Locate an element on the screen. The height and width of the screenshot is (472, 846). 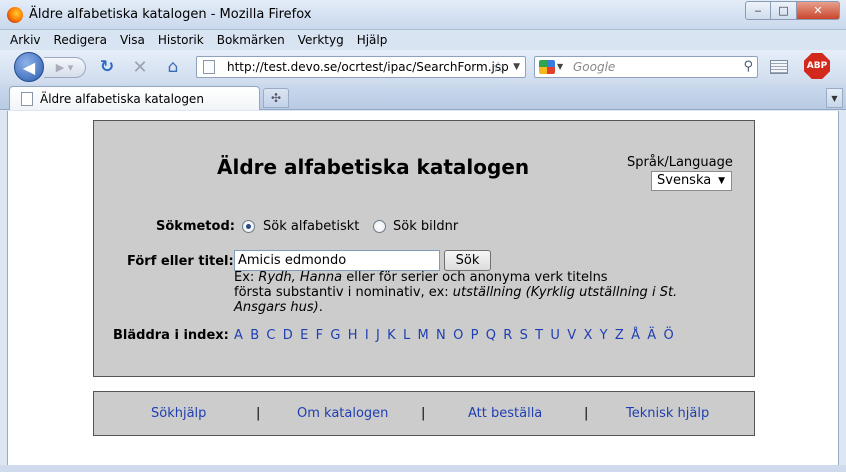
tab-list-button: ▼ is located at coordinates (834, 98).